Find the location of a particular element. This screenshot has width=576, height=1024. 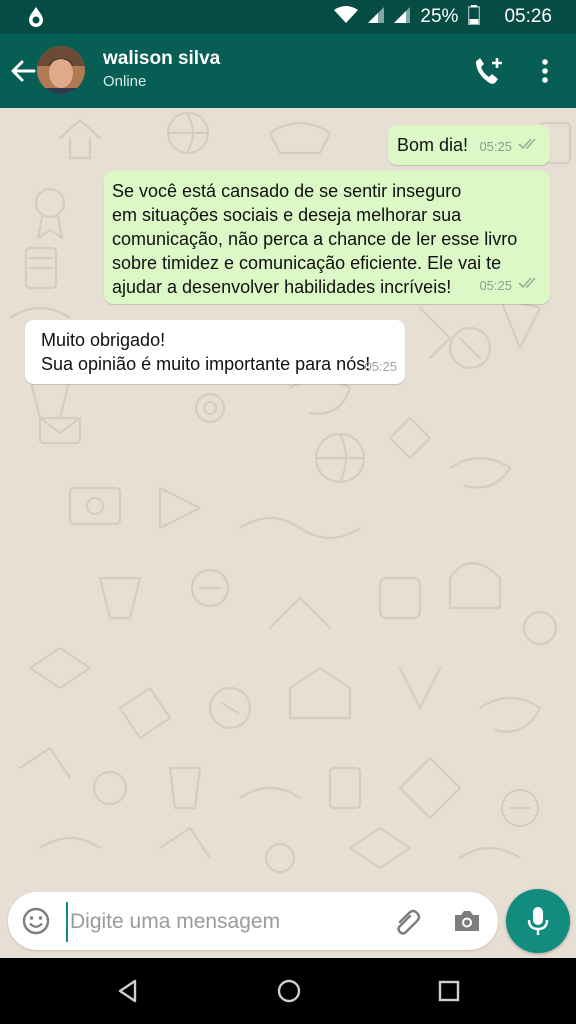

avatar is located at coordinates (61, 70).